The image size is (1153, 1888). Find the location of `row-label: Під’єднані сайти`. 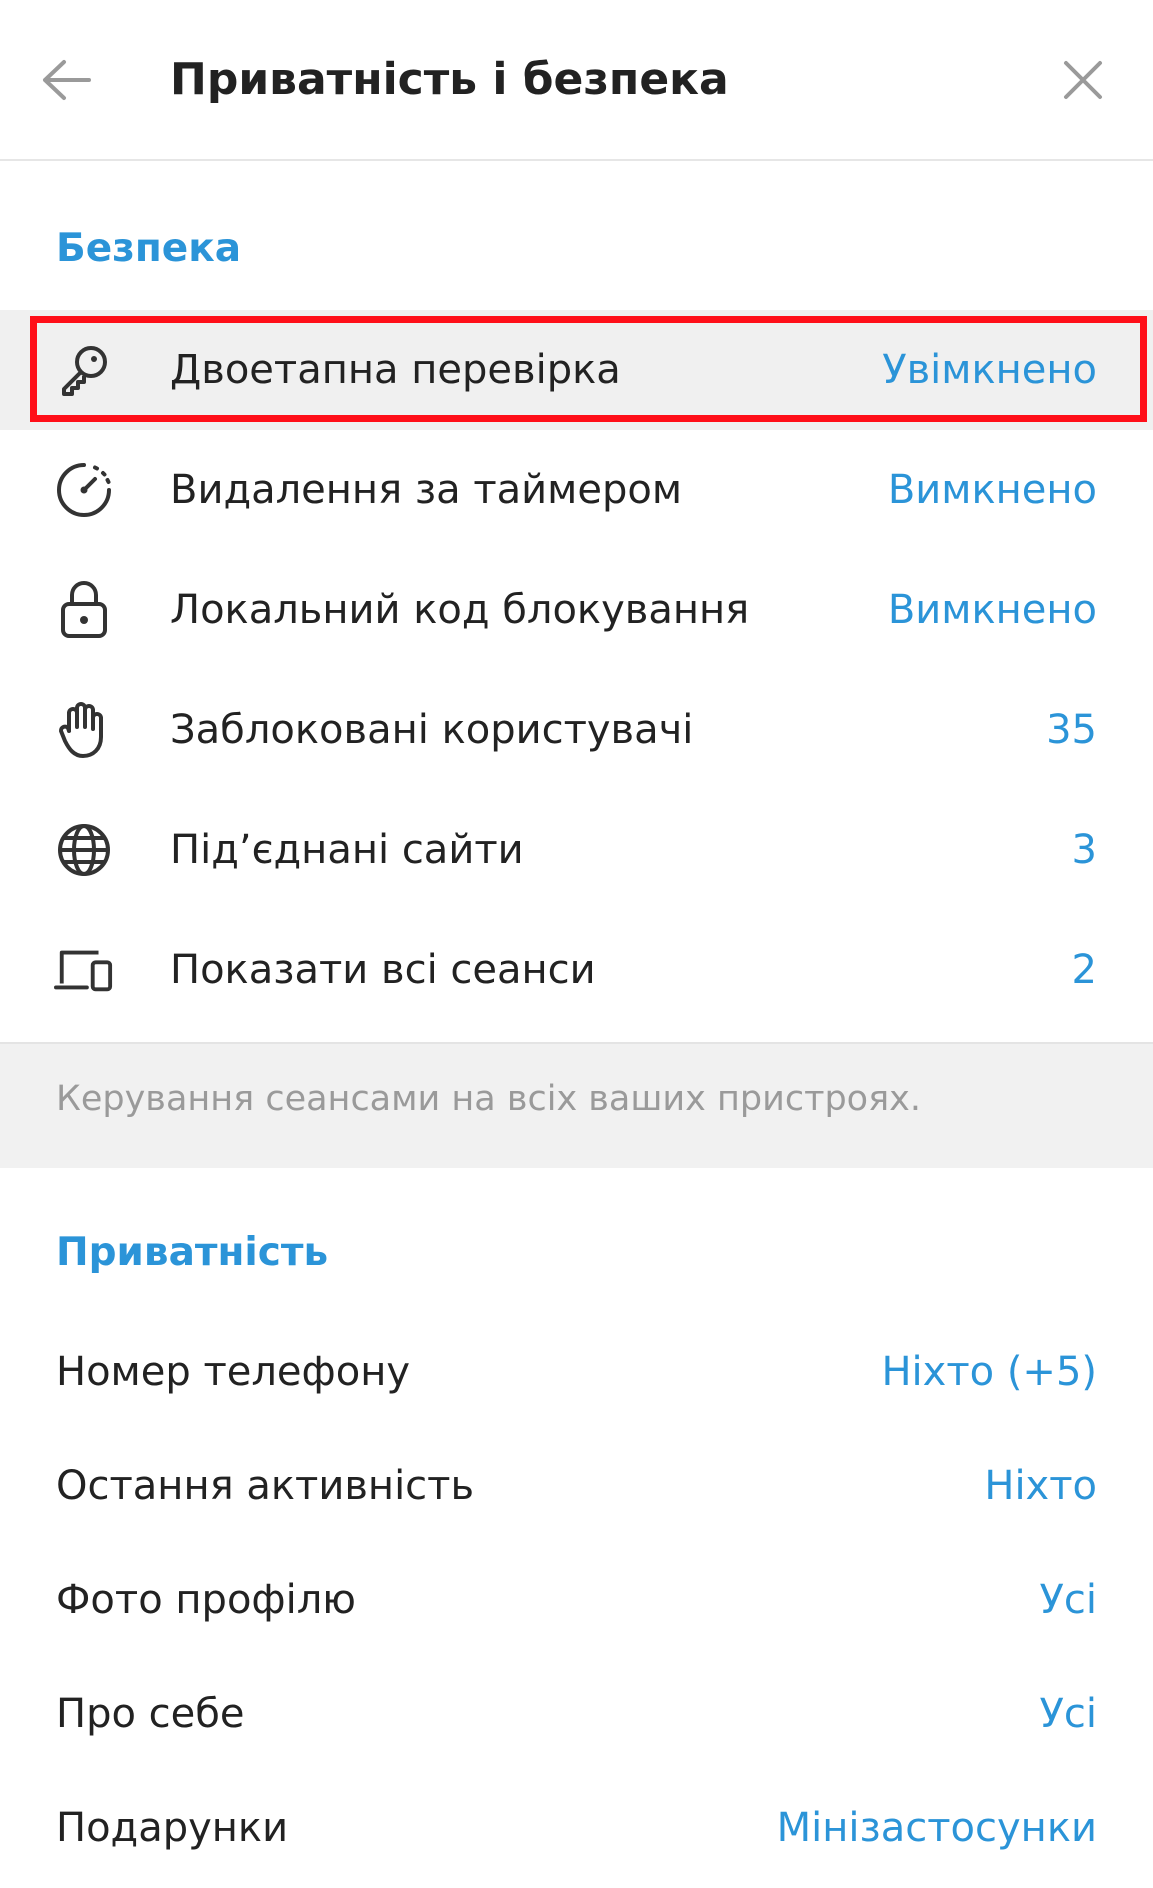

row-label: Під’єднані сайти is located at coordinates (347, 850).